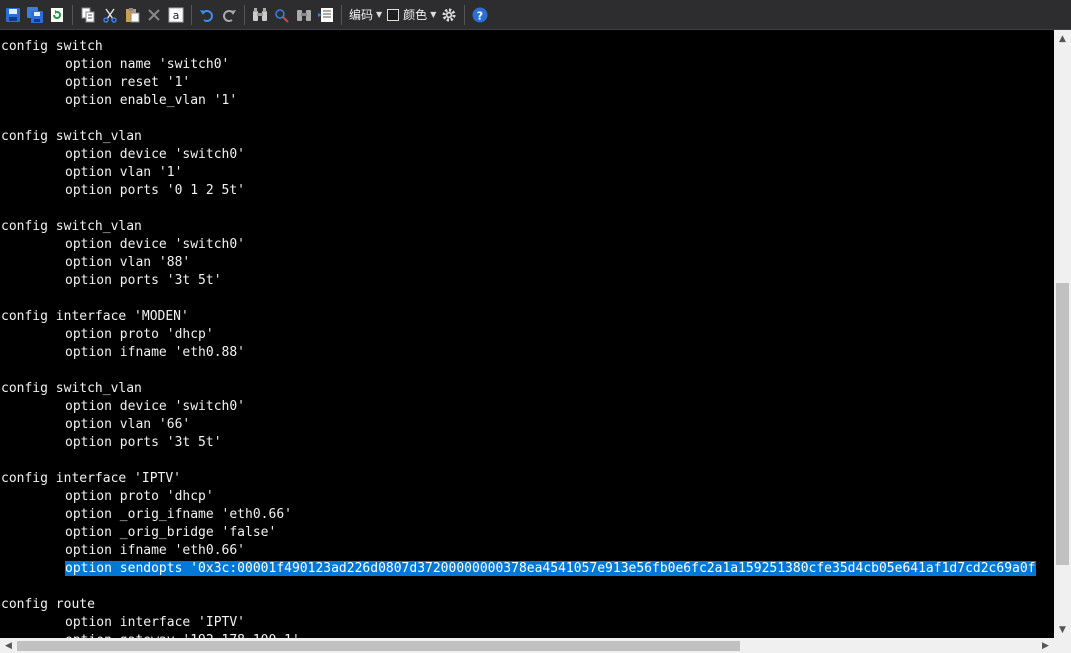 The height and width of the screenshot is (653, 1071). I want to click on code-line: option interface 'IPTV', so click(518, 623).